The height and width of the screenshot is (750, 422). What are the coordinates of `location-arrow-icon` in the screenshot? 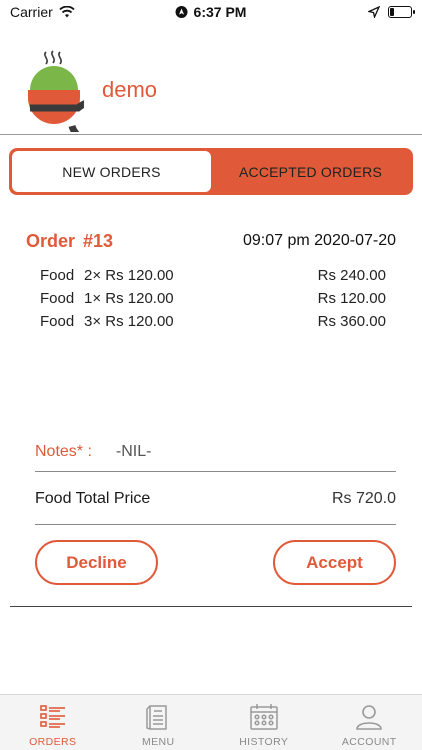 It's located at (374, 12).